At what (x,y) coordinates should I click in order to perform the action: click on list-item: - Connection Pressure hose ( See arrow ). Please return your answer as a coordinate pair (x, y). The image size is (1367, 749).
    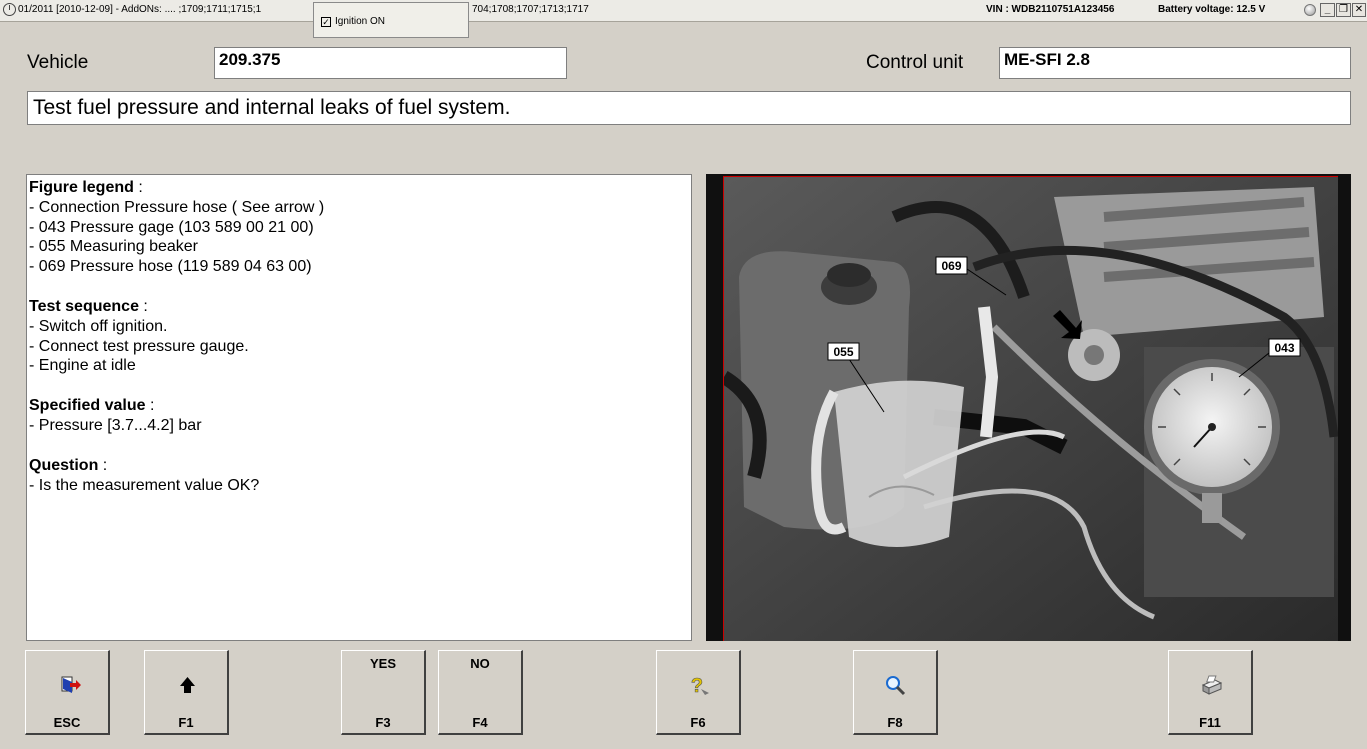
    Looking at the image, I should click on (177, 207).